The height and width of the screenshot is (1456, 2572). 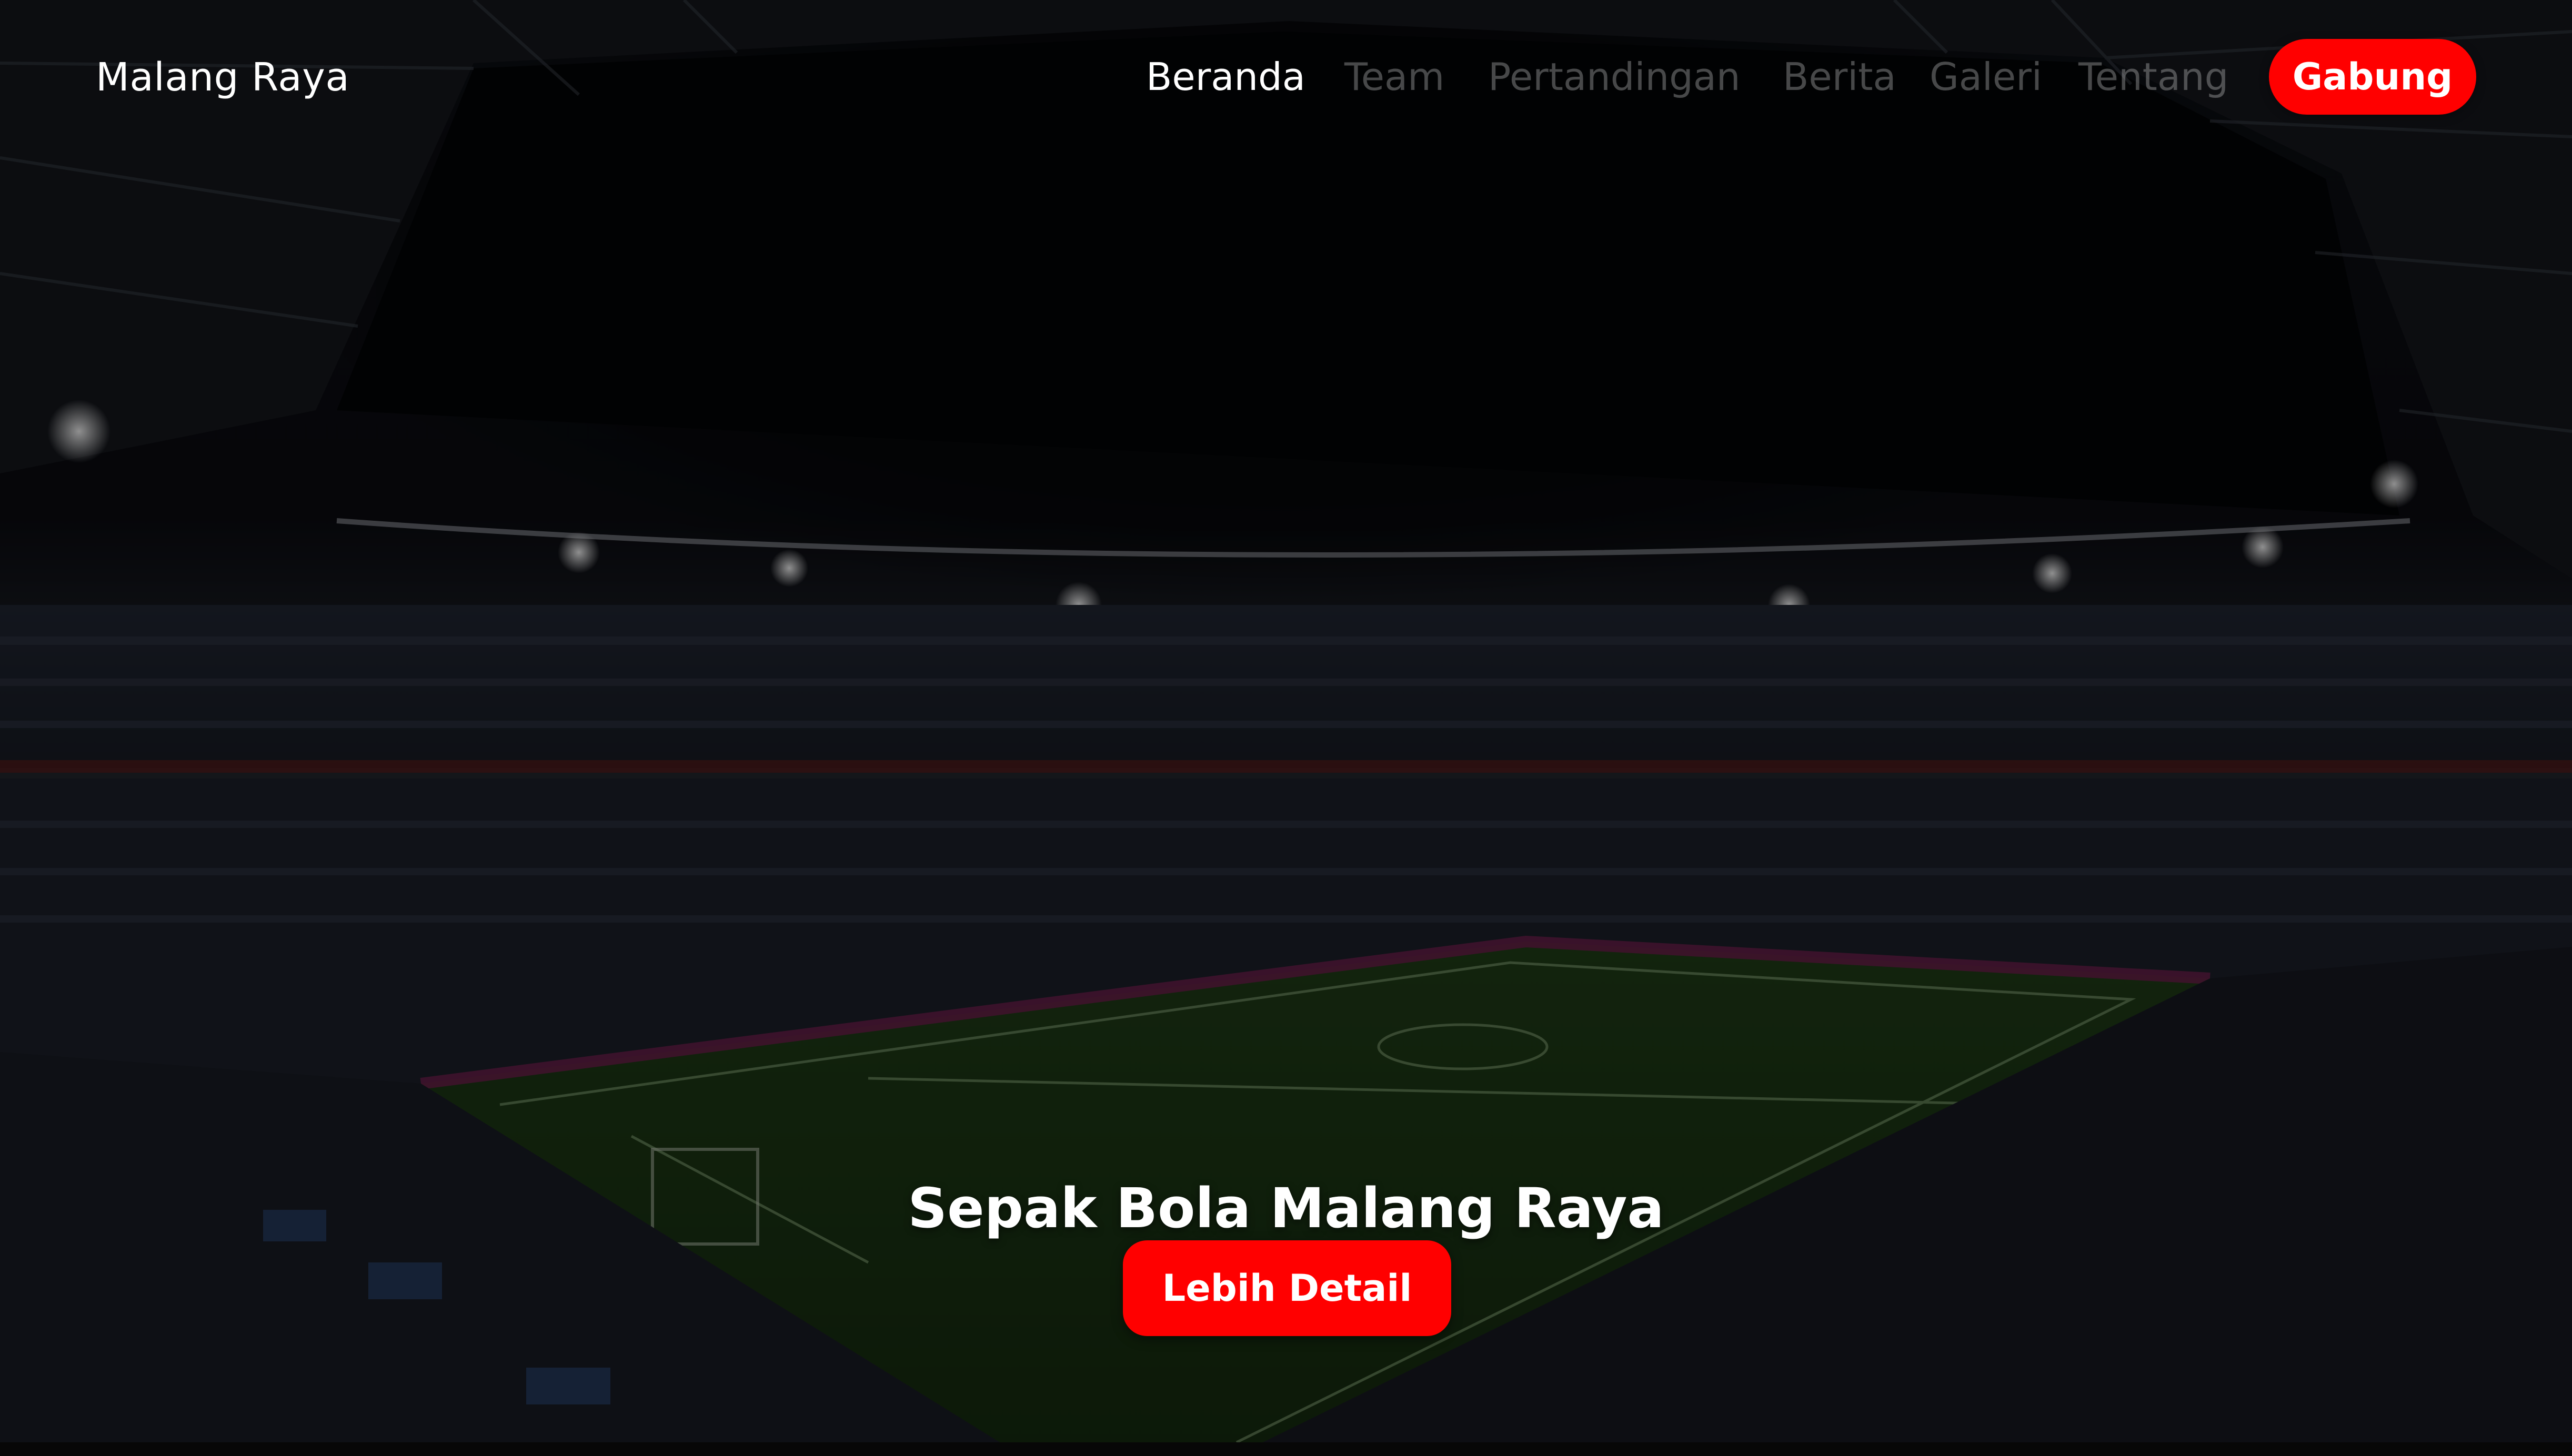 What do you see at coordinates (1287, 1288) in the screenshot?
I see `more-detail-button: Lebih Detail` at bounding box center [1287, 1288].